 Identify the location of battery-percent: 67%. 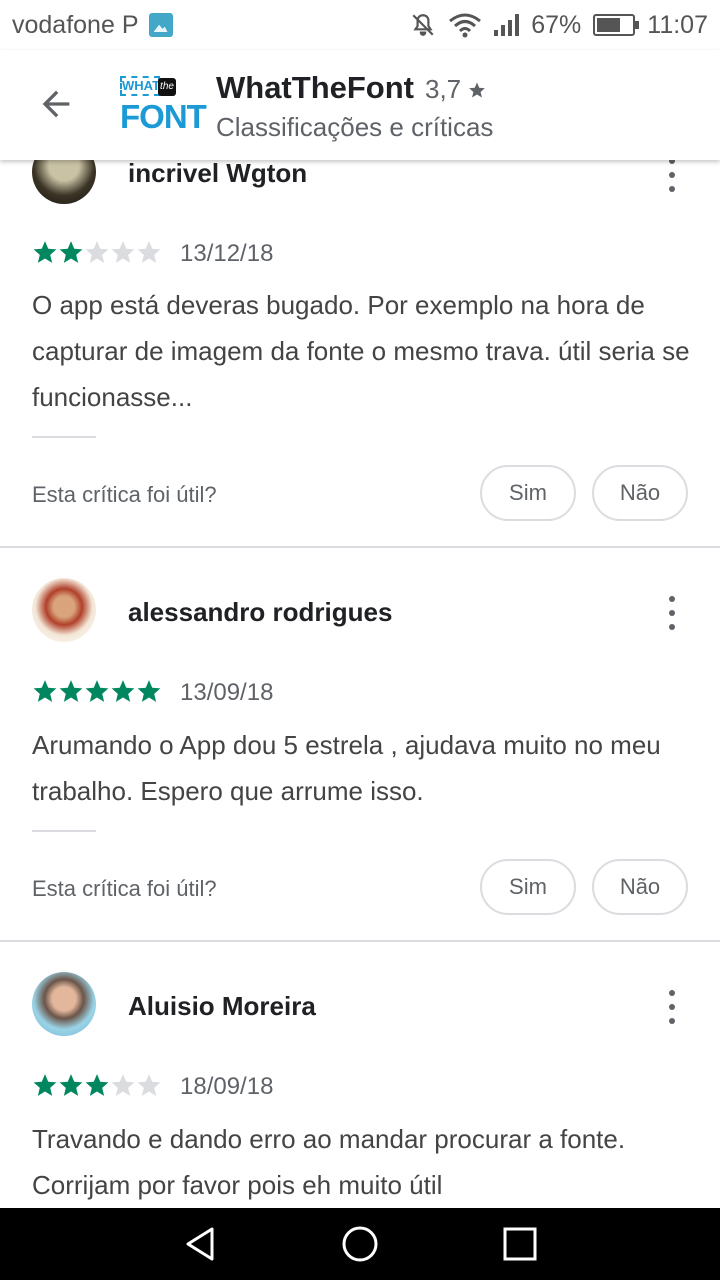
(556, 24).